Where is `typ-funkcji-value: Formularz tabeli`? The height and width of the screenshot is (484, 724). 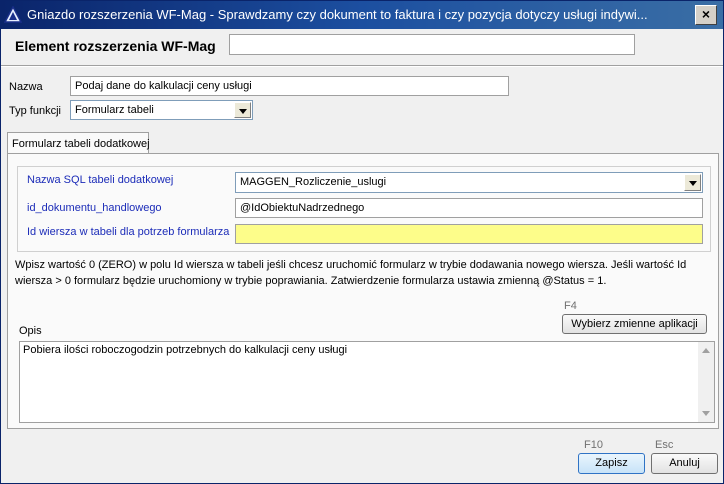
typ-funkcji-value: Formularz tabeli is located at coordinates (114, 110).